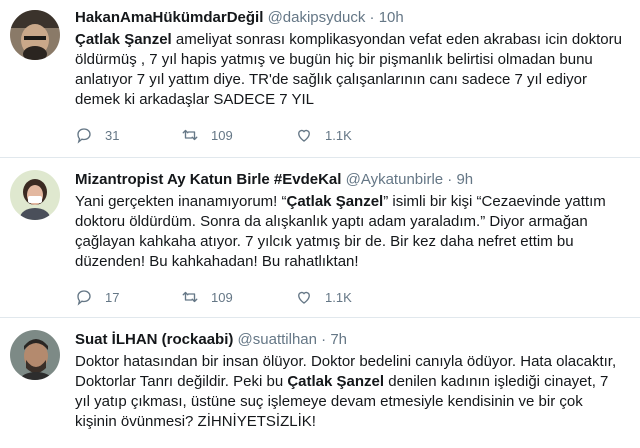  Describe the element at coordinates (97, 135) in the screenshot. I see `reply-button: 31` at that location.